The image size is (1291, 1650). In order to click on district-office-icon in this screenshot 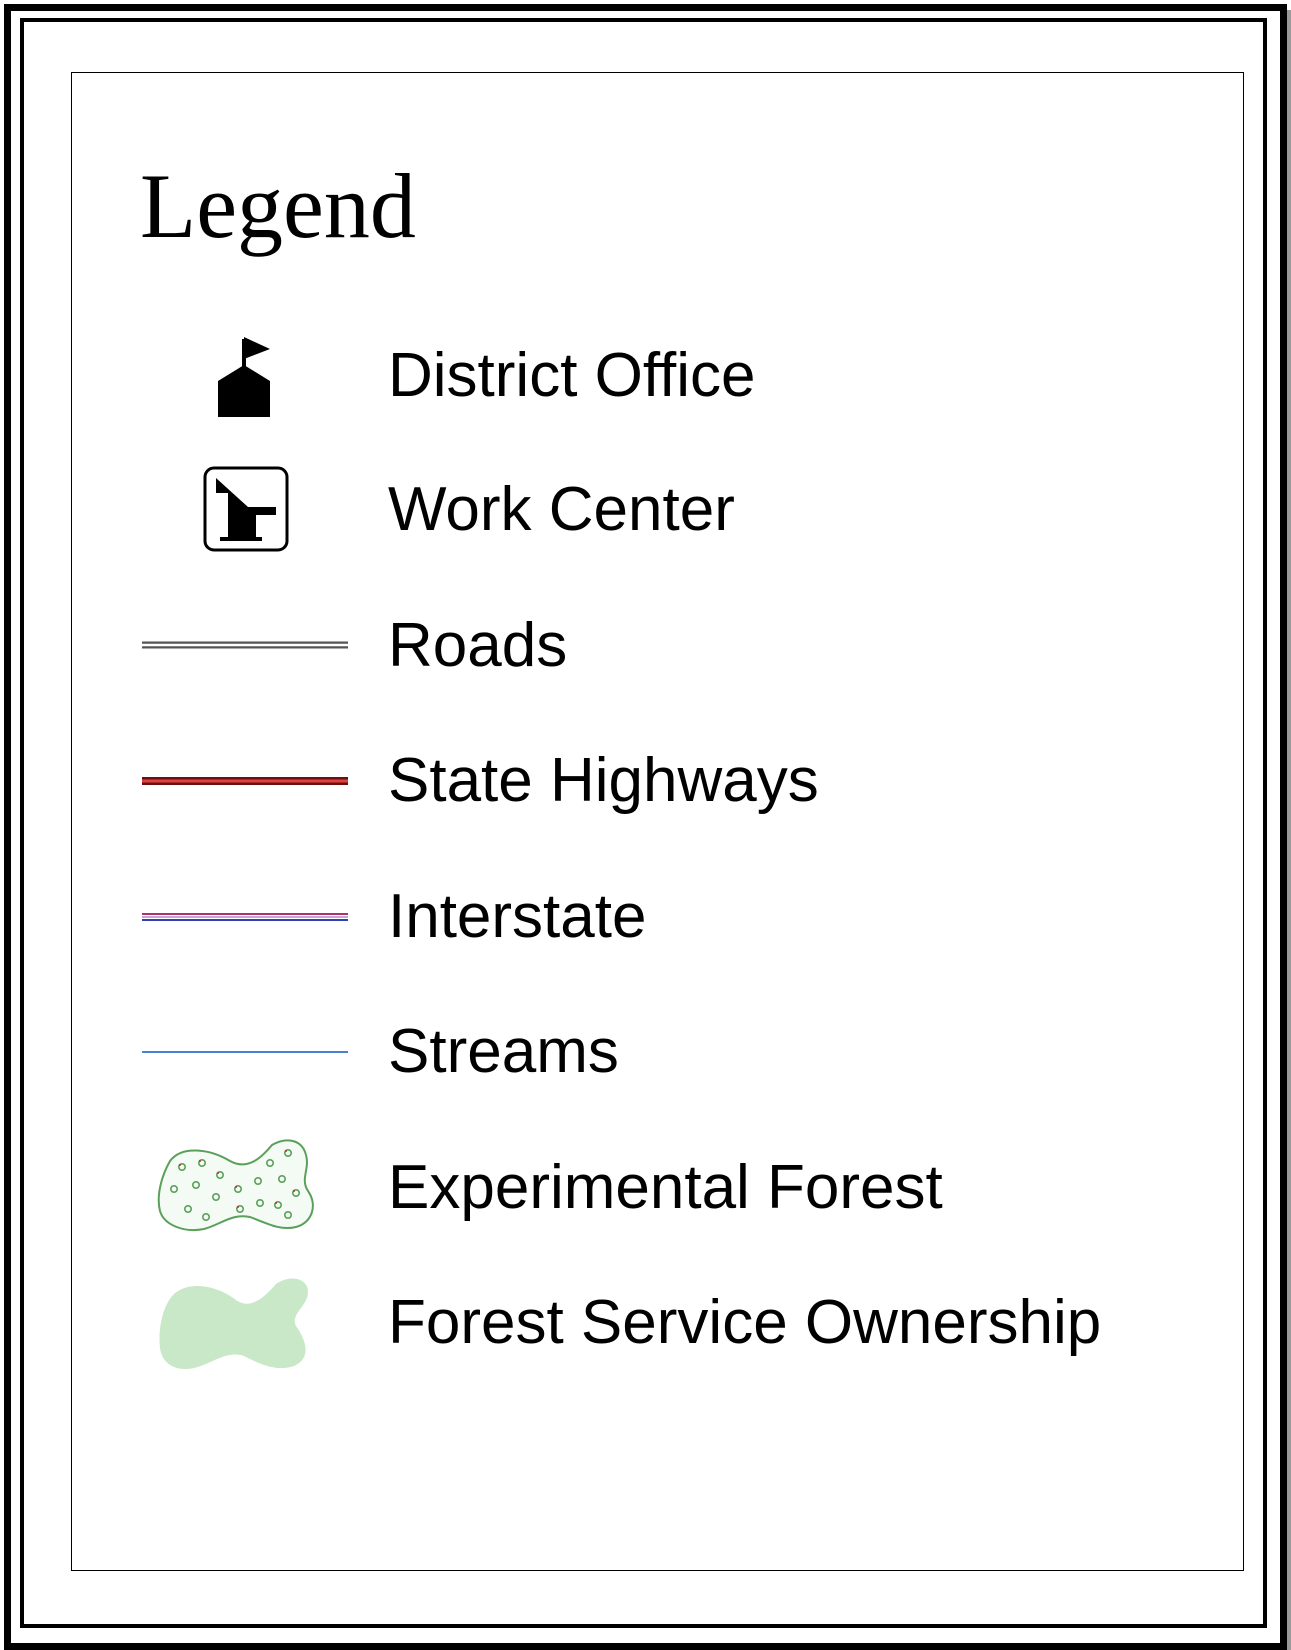, I will do `click(245, 376)`.